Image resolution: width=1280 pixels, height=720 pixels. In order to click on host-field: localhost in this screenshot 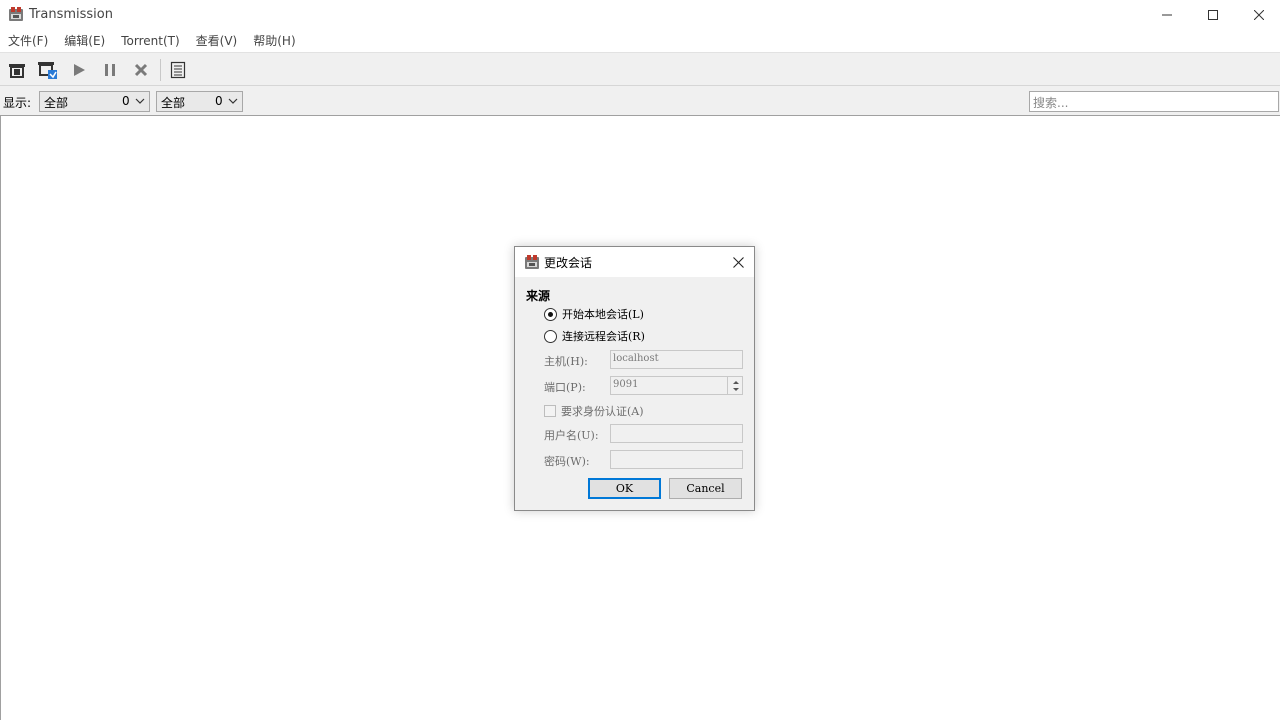, I will do `click(676, 359)`.